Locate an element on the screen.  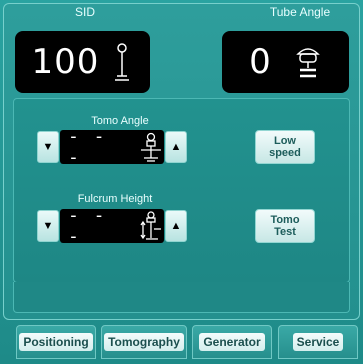
tab-generator-label: Generator is located at coordinates (232, 342).